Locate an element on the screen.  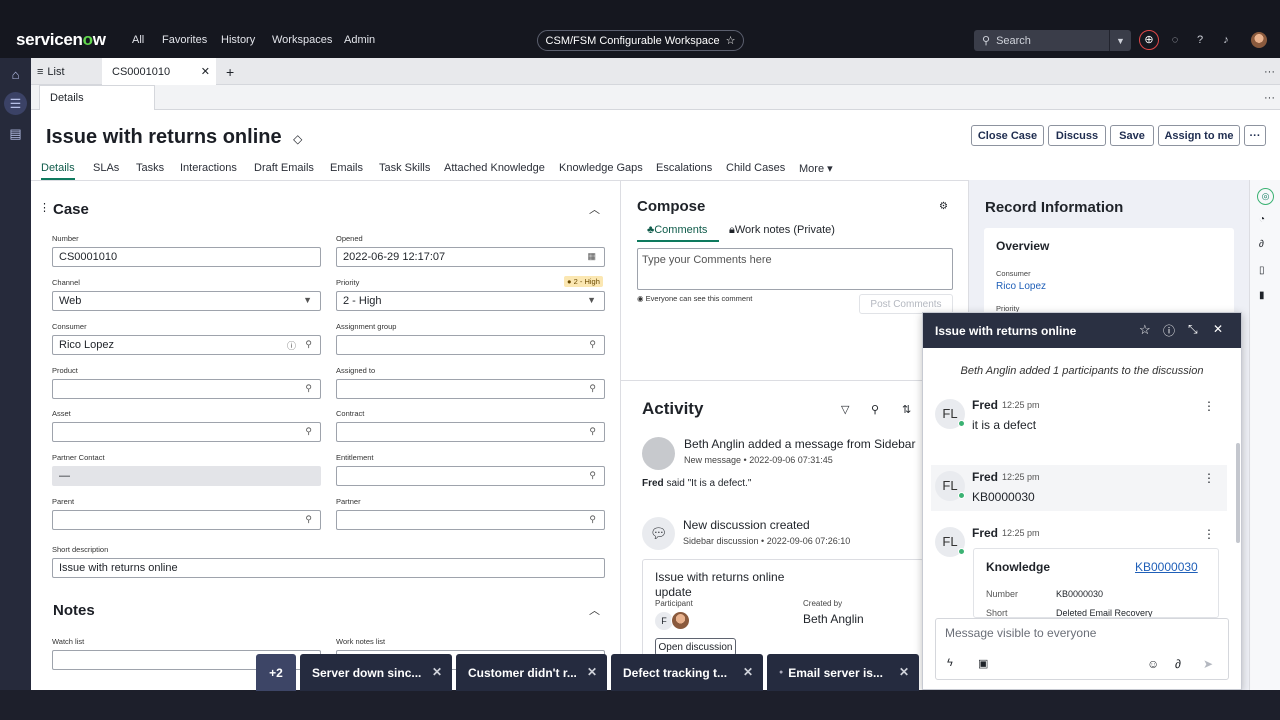
tab-task-skills: Task Skills is located at coordinates (404, 168).